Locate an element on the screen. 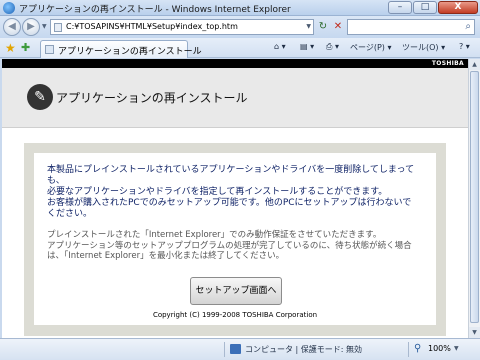  help-menu: ? ▾ is located at coordinates (464, 46).